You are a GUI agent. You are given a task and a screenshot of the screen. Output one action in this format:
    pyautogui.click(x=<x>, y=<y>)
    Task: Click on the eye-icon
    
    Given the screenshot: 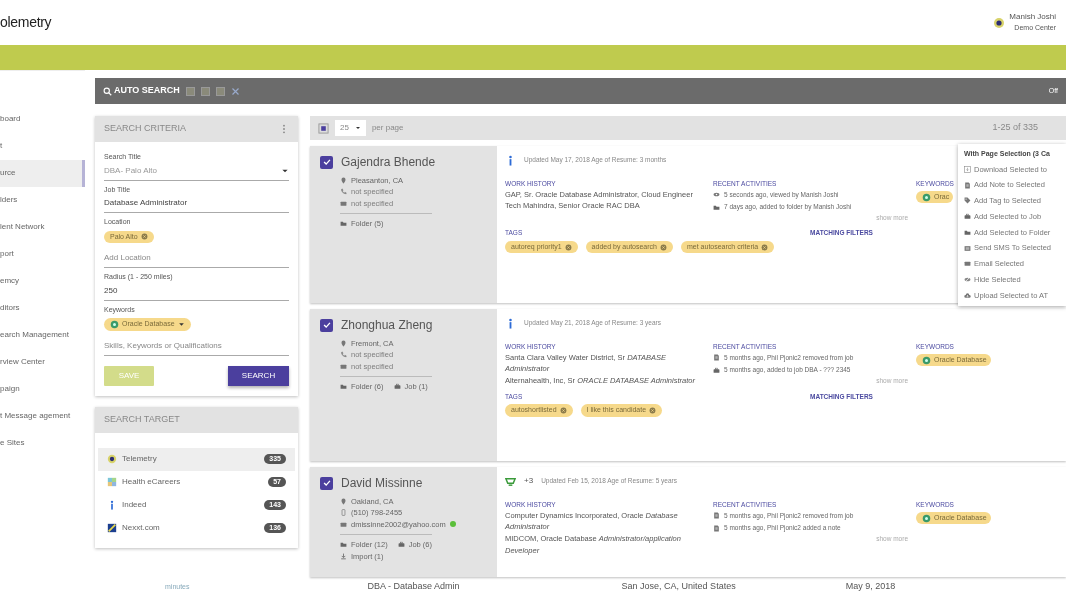 What is the action you would take?
    pyautogui.click(x=716, y=195)
    